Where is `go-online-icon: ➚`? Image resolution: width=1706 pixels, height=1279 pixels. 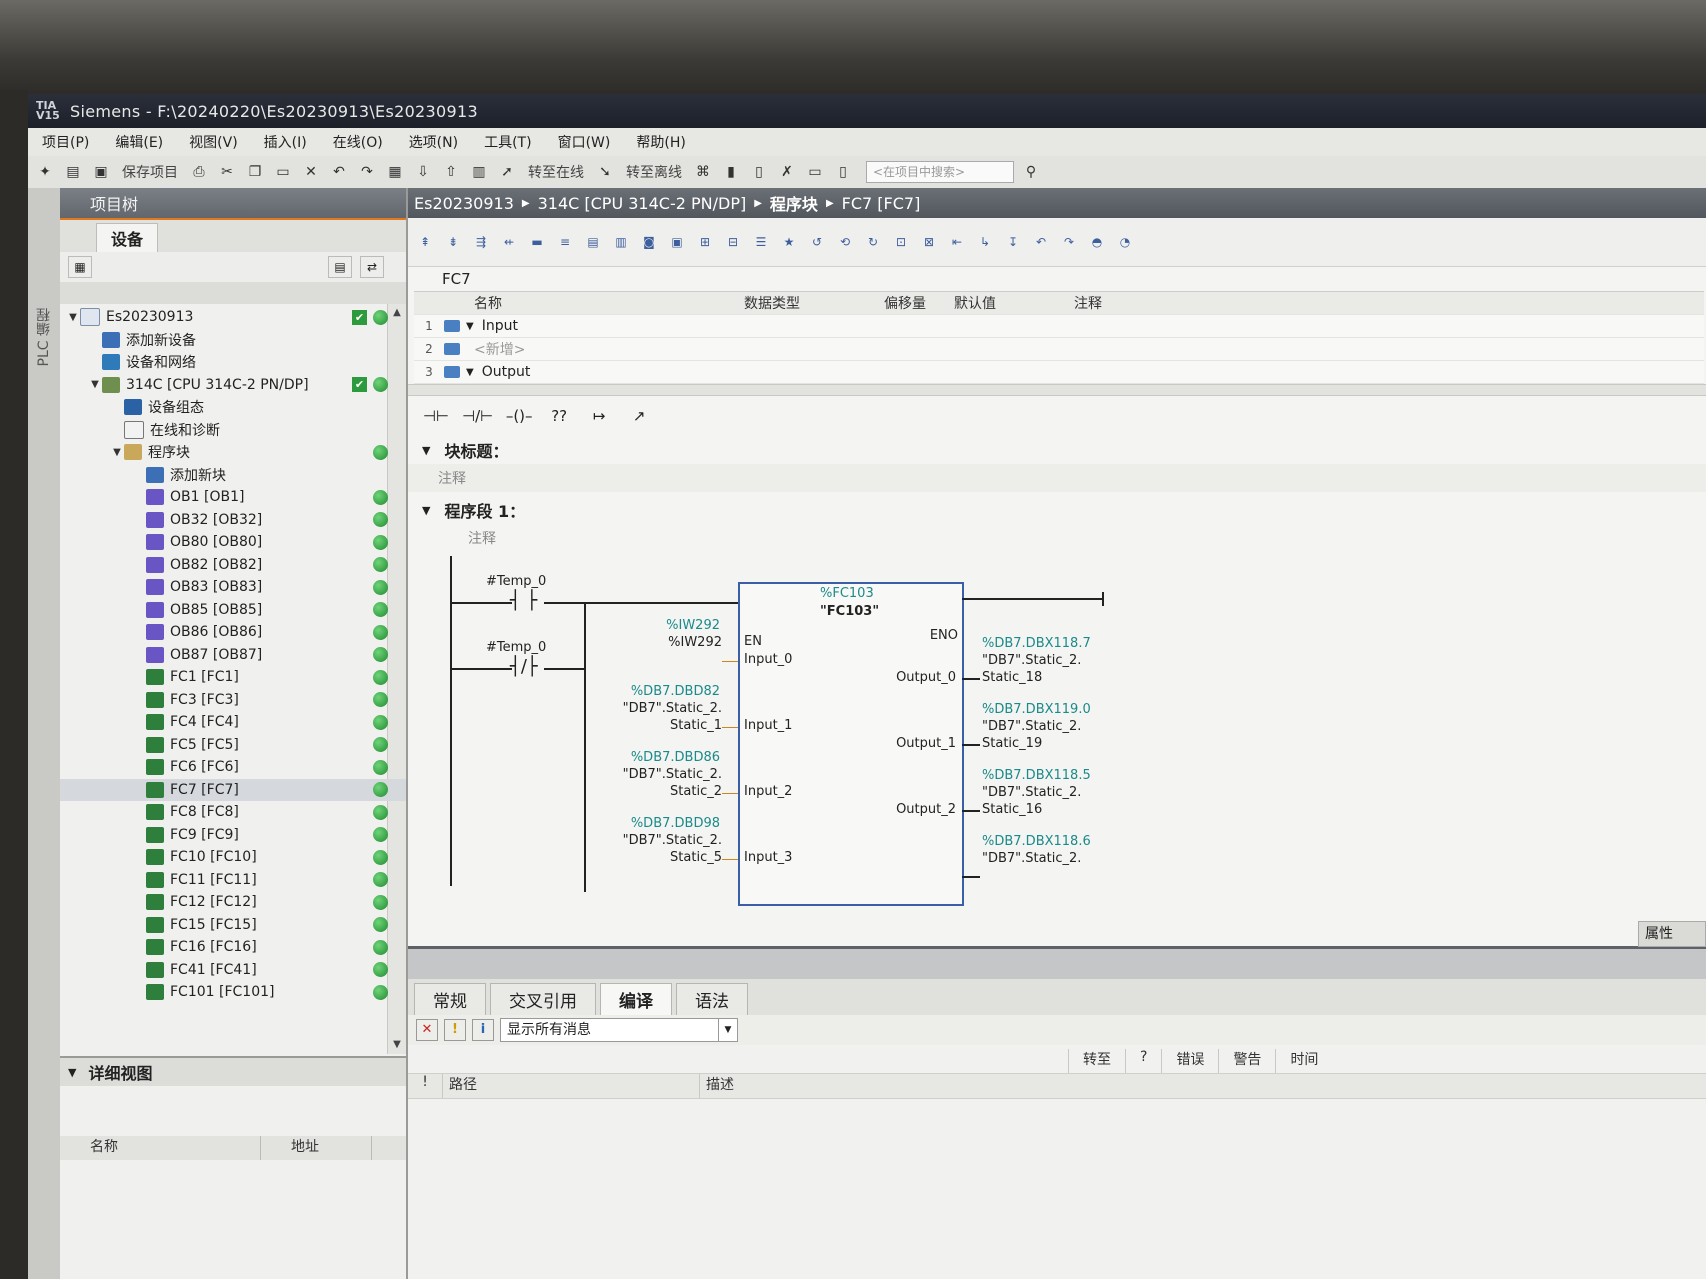
go-online-icon: ➚ is located at coordinates (507, 172).